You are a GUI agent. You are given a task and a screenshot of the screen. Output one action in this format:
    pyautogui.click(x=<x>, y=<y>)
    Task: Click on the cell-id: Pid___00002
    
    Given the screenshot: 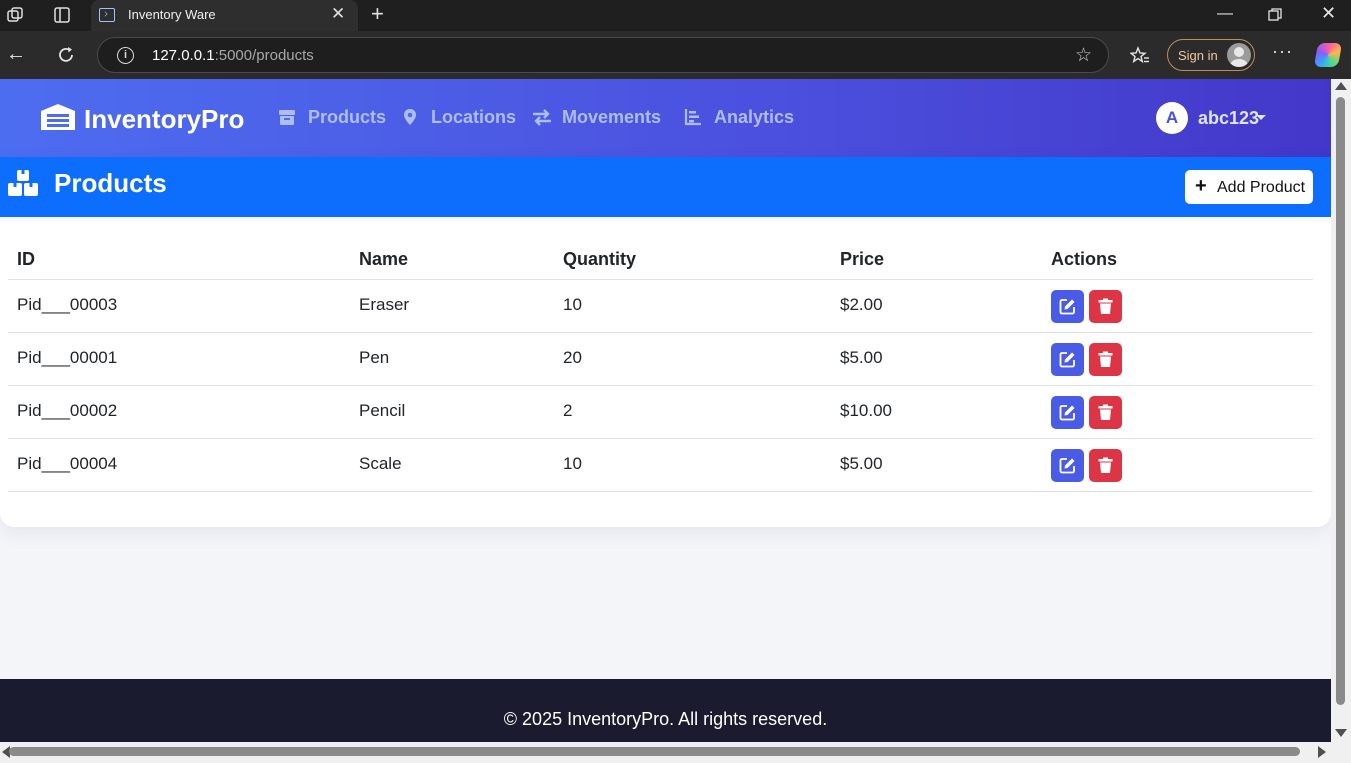 What is the action you would take?
    pyautogui.click(x=67, y=410)
    